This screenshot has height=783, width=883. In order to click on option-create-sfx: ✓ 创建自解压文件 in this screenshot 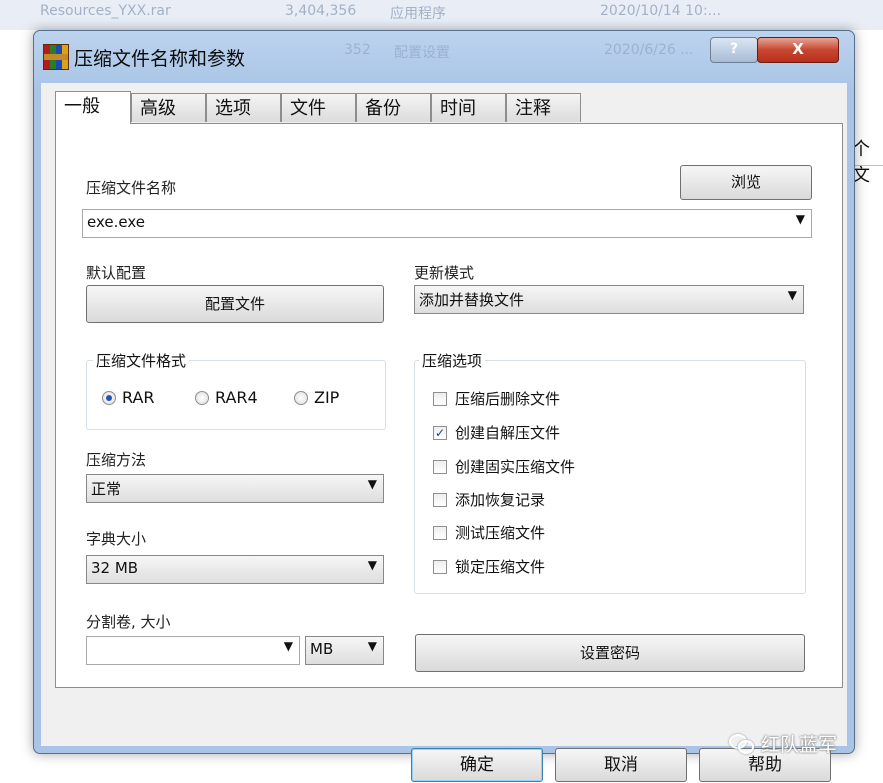, I will do `click(496, 432)`.